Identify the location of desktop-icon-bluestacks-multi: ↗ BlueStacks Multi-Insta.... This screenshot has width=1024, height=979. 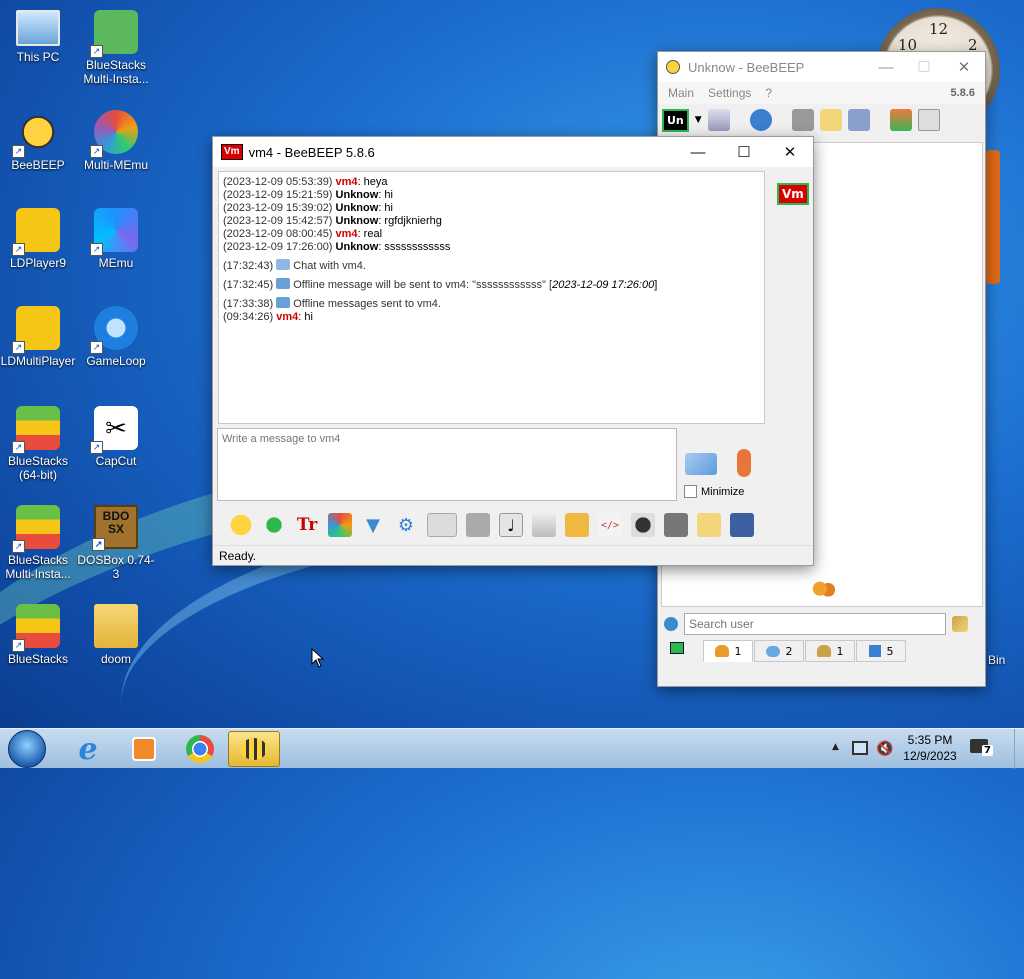
(116, 48).